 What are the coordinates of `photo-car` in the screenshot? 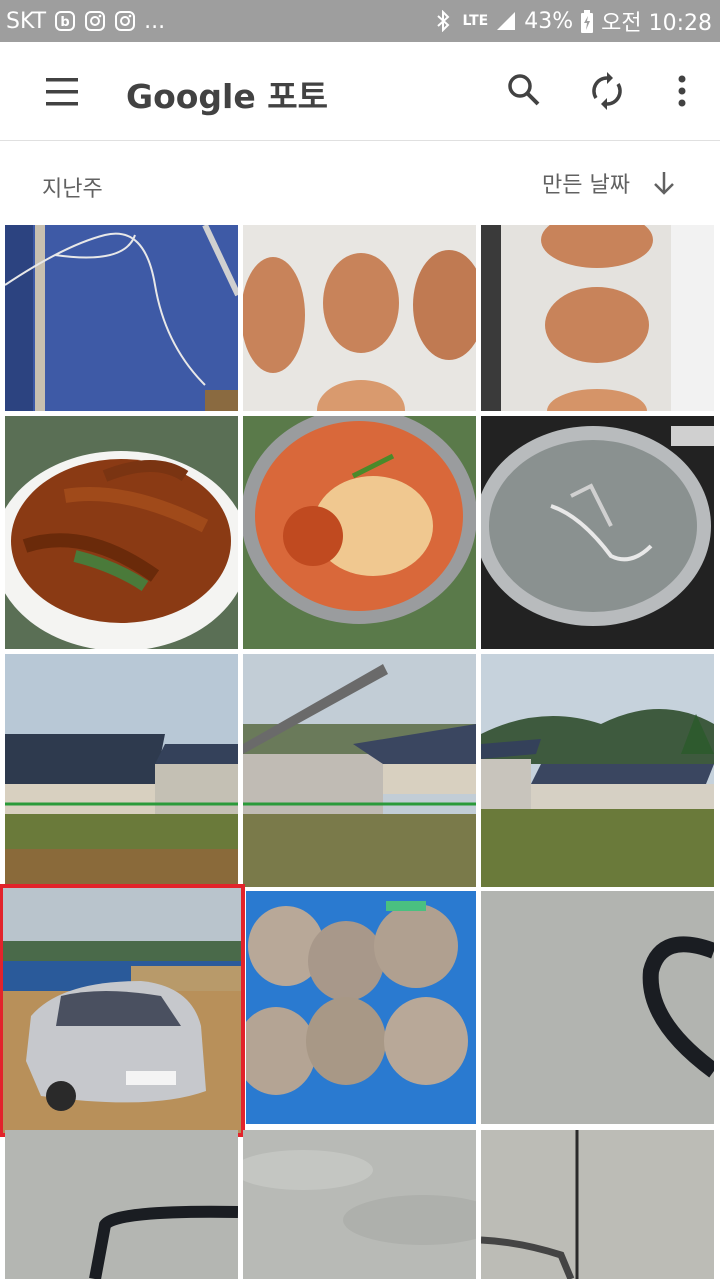 It's located at (122, 1010).